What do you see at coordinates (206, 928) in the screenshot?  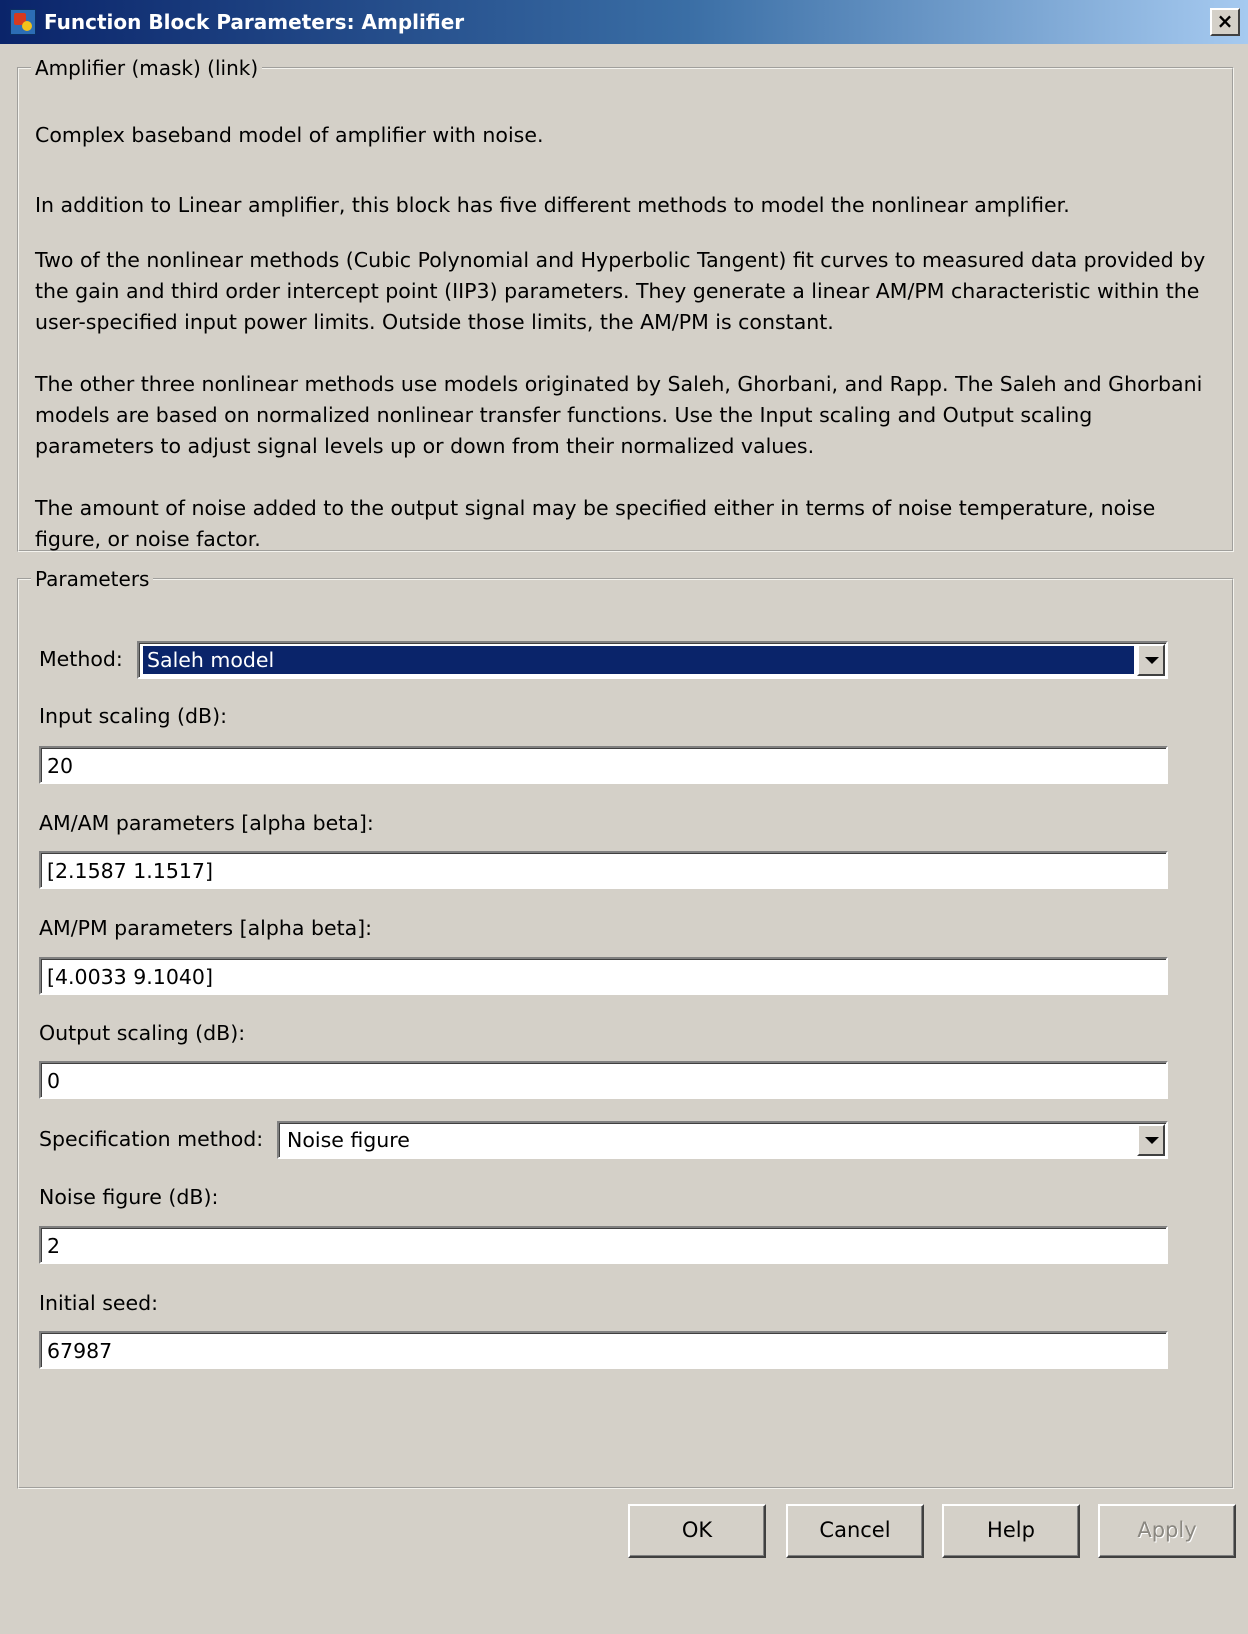 I see `ampm-parameters-label: AM/PM parameters [alpha beta]:` at bounding box center [206, 928].